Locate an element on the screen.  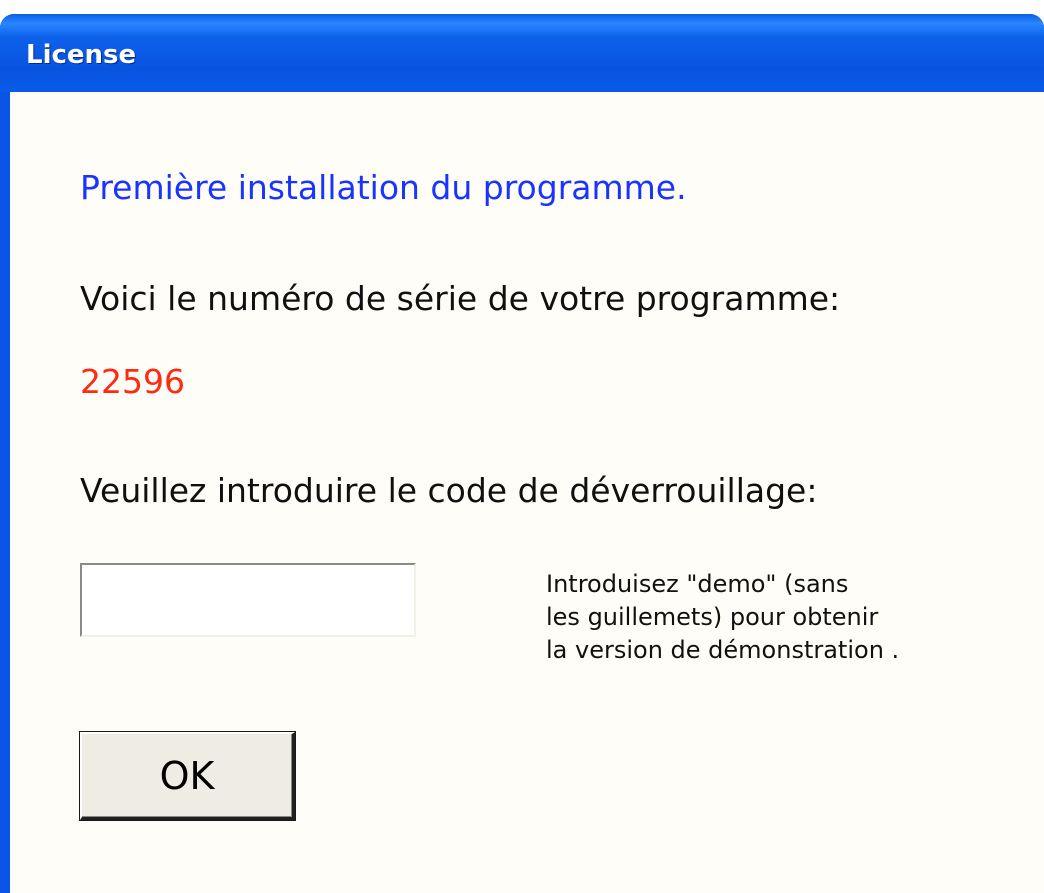
first-install-heading: Première installation du programme. is located at coordinates (383, 187).